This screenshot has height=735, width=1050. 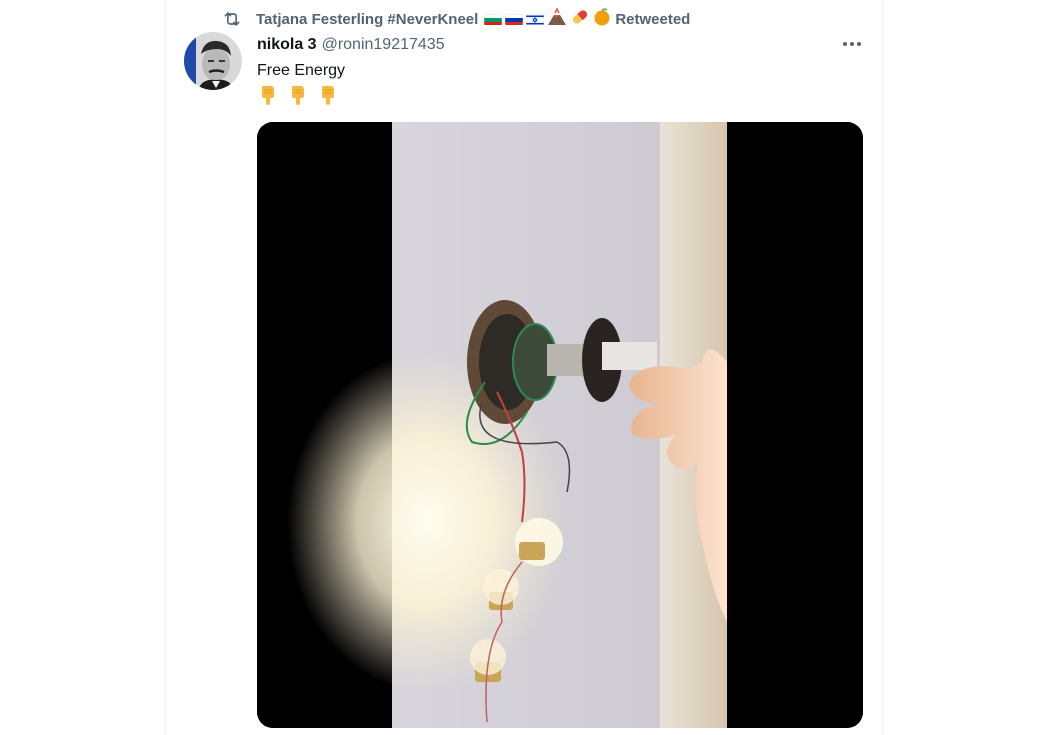 I want to click on russia-flag-icon, so click(x=514, y=19).